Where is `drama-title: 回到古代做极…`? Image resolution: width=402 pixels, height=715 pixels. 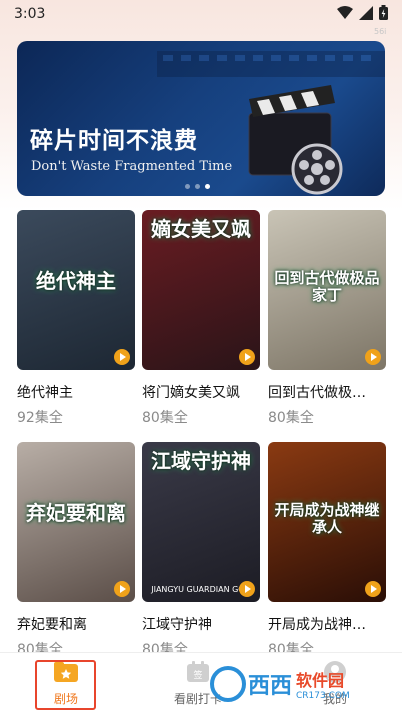 drama-title: 回到古代做极… is located at coordinates (327, 392).